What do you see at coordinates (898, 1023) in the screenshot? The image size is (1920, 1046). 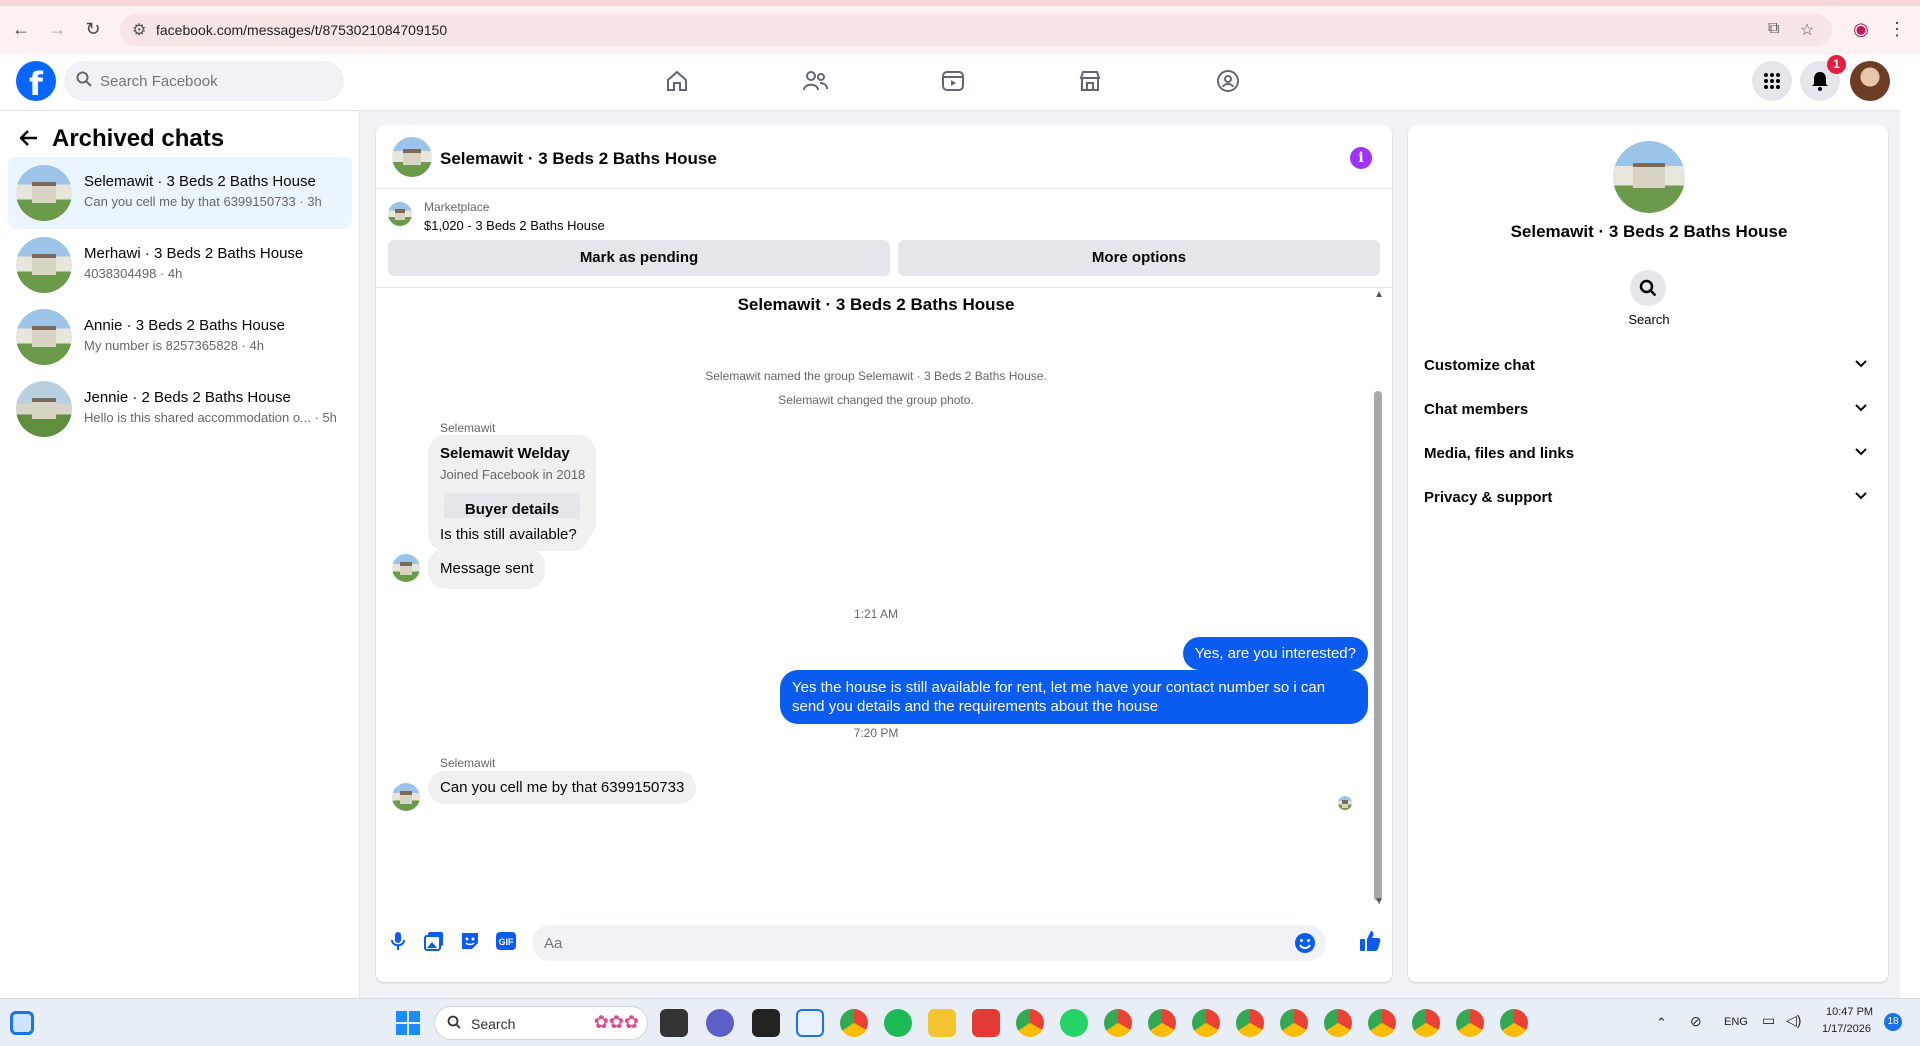 I see `spotify-icon` at bounding box center [898, 1023].